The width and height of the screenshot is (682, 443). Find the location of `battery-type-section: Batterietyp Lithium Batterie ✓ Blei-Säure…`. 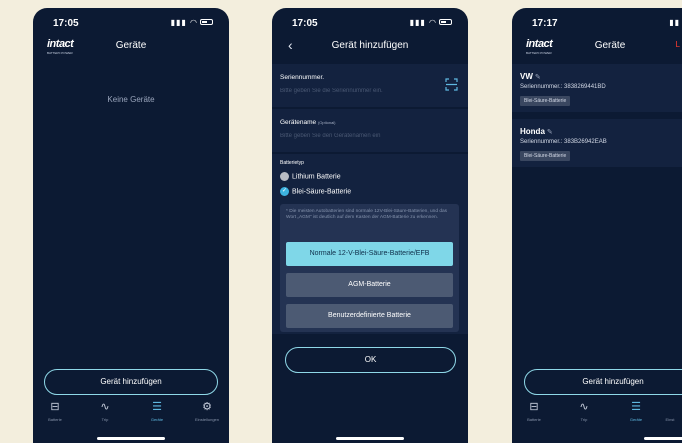

battery-type-section: Batterietyp Lithium Batterie ✓ Blei-Säure… is located at coordinates (370, 244).